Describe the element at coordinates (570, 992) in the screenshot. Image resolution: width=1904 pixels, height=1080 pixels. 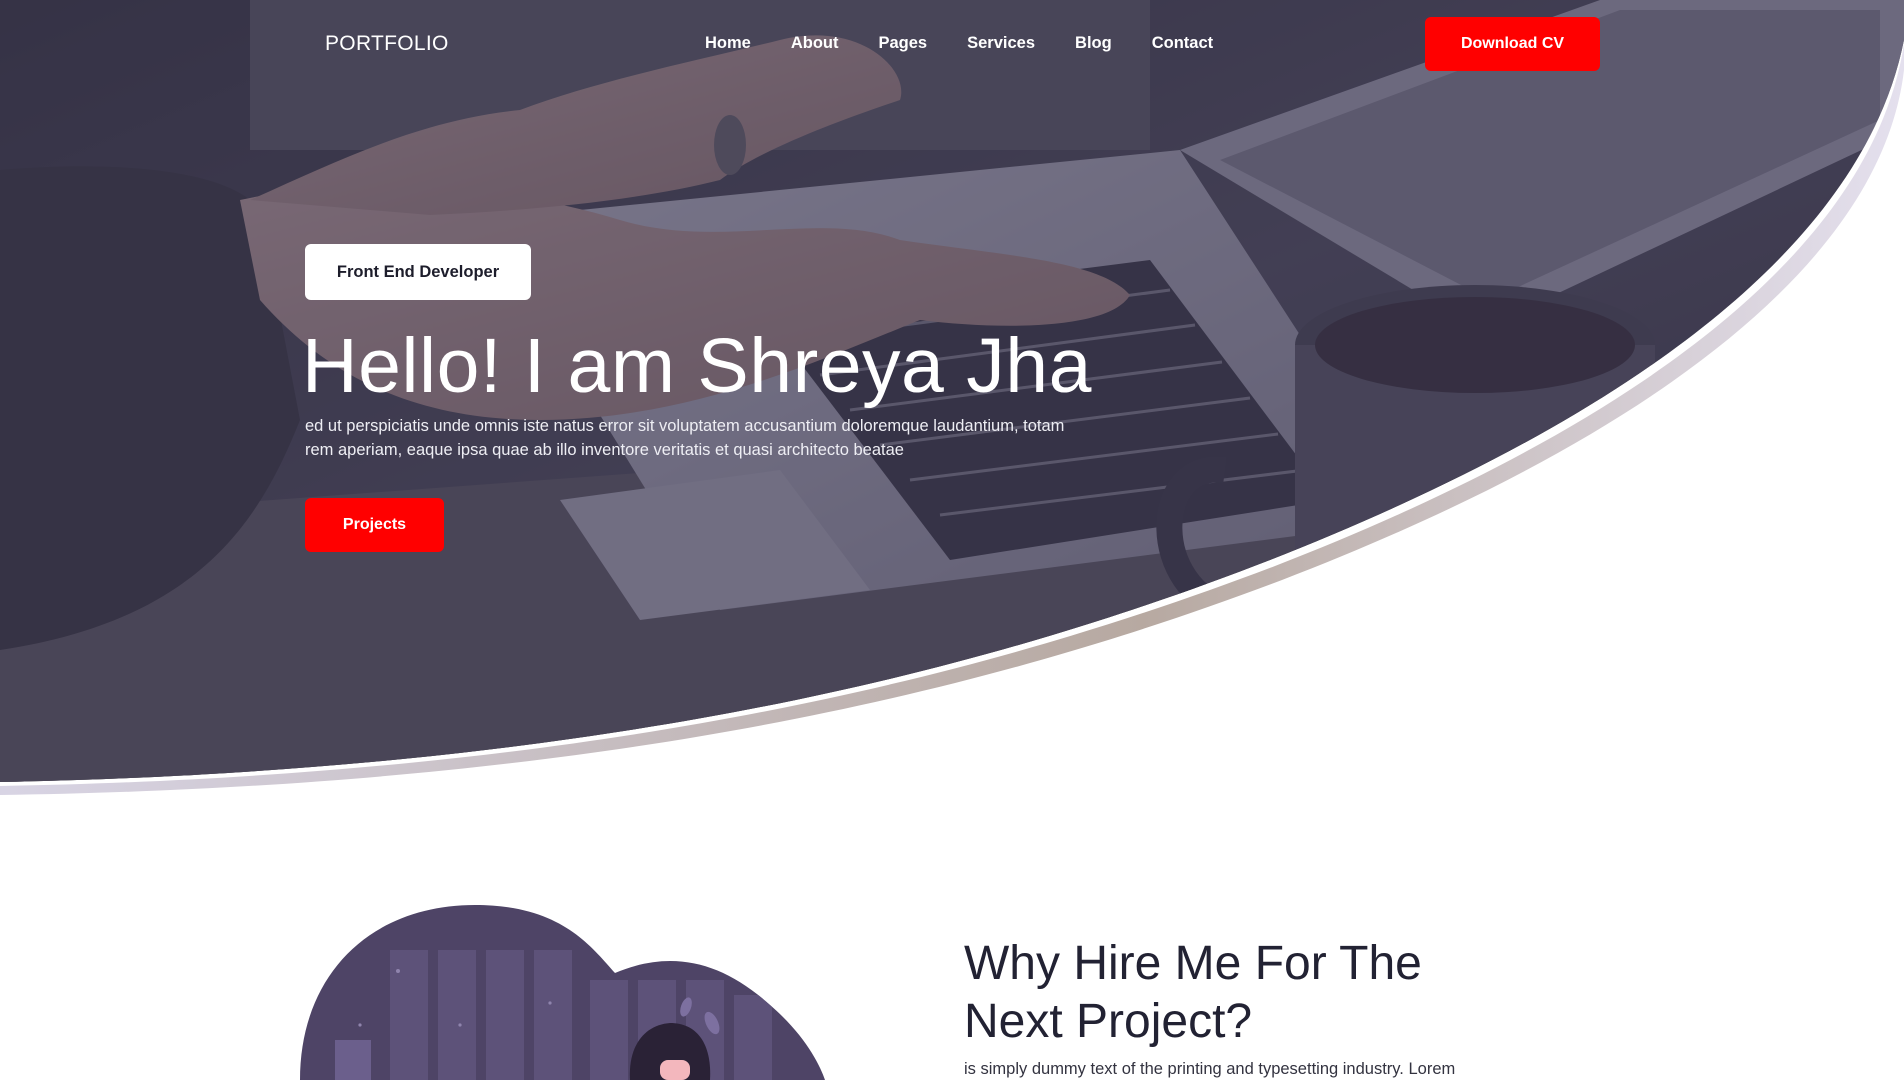
I see `developer-illustration` at that location.